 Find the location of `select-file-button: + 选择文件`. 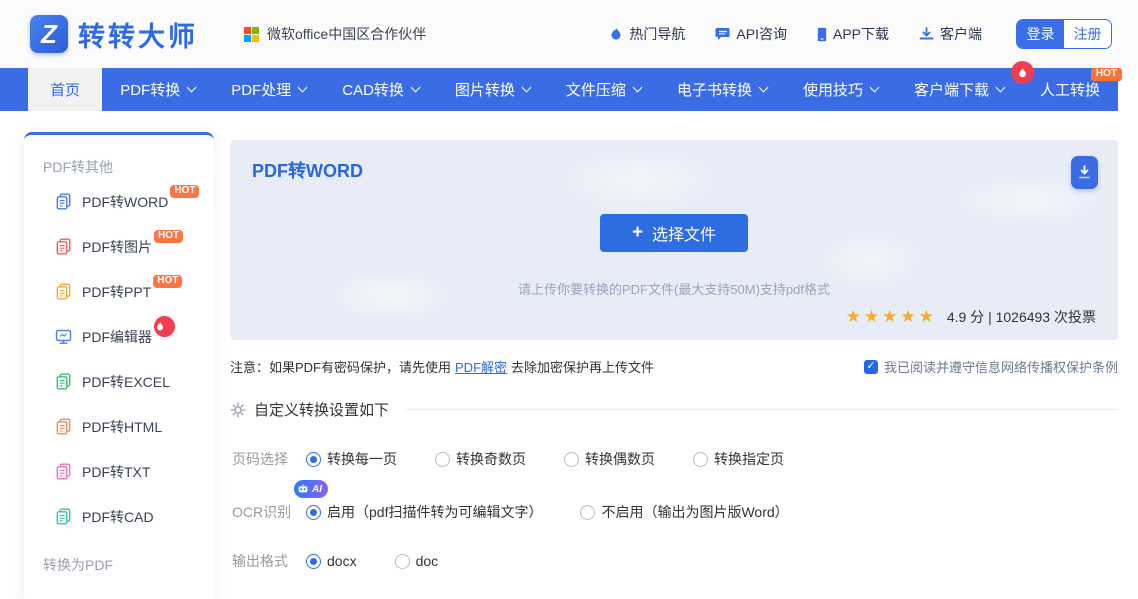

select-file-button: + 选择文件 is located at coordinates (674, 233).